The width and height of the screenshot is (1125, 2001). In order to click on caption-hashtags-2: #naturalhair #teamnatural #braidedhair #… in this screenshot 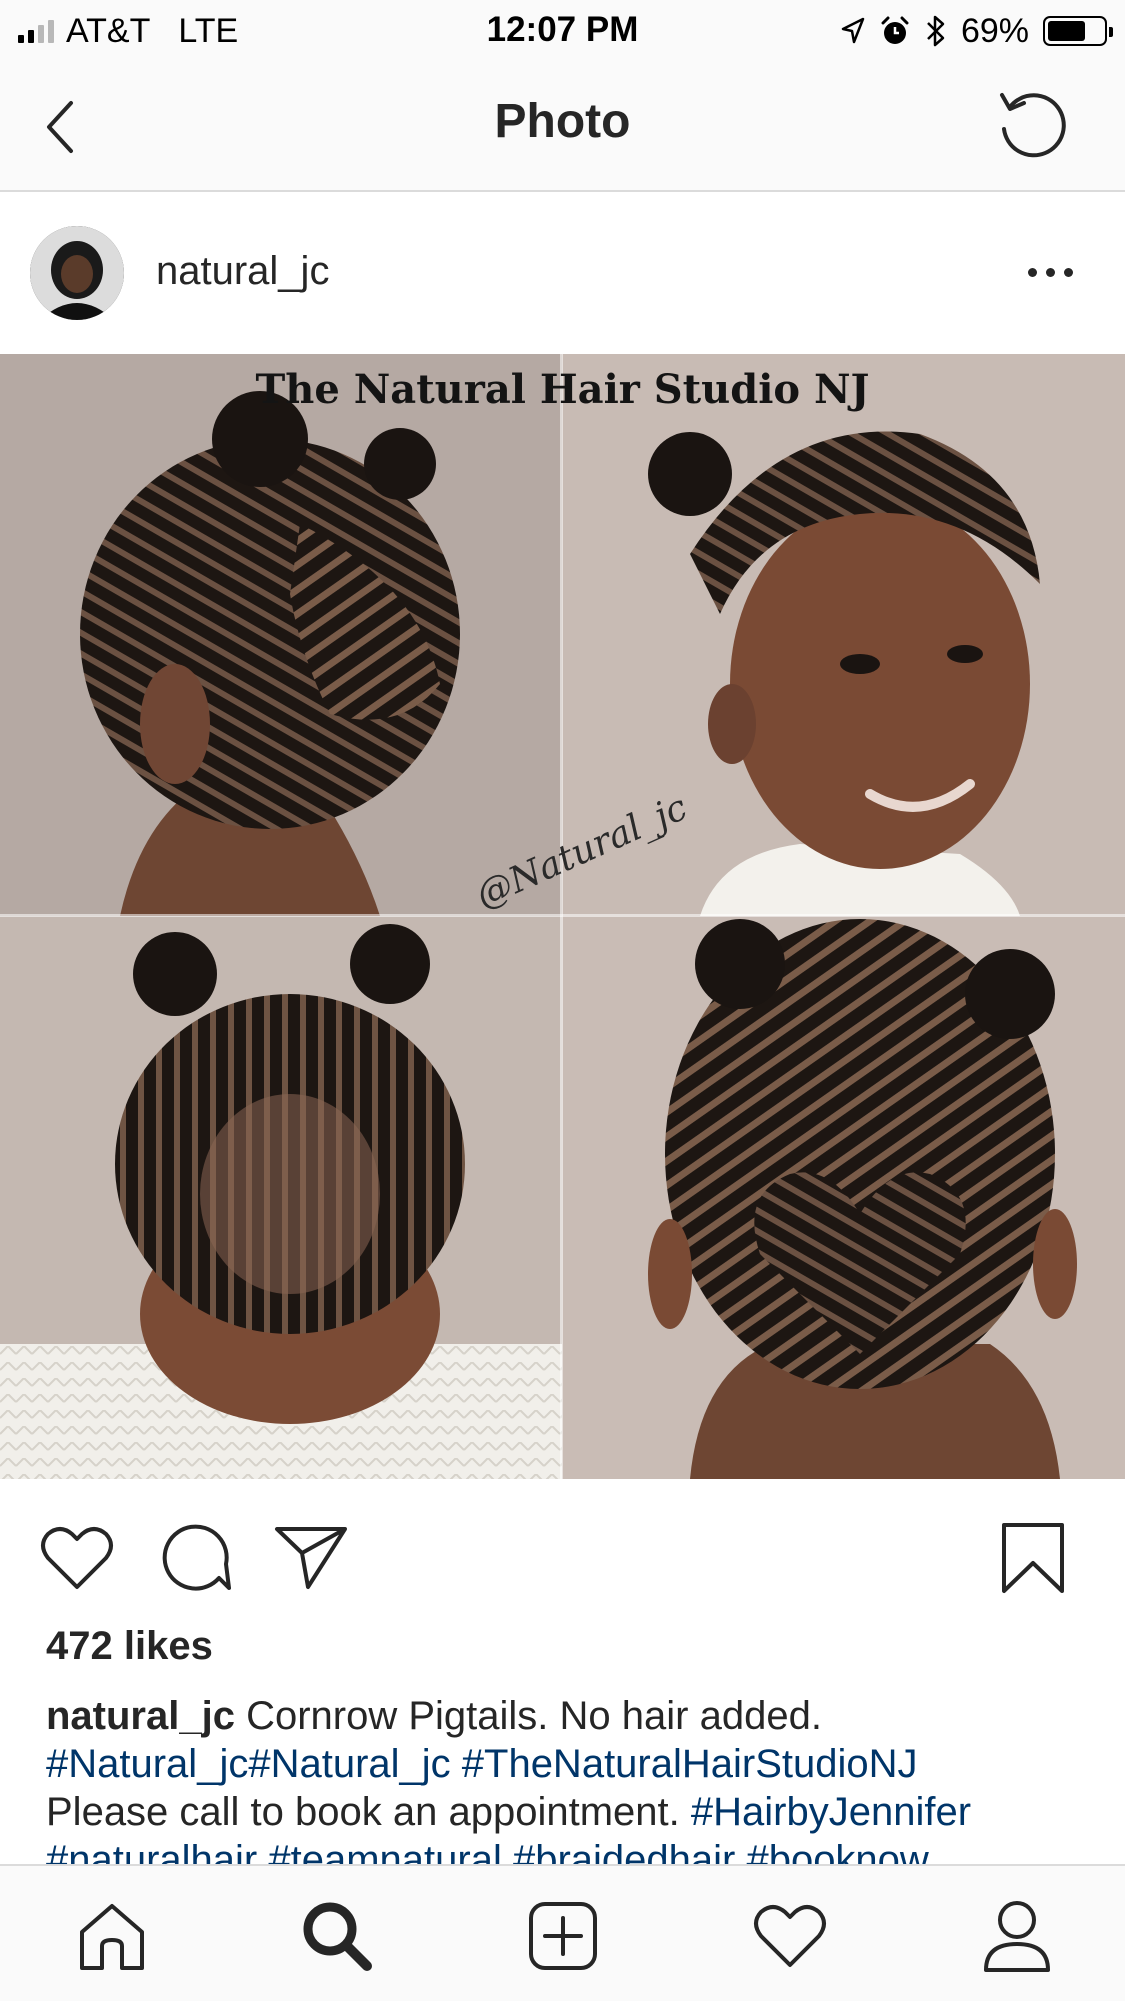, I will do `click(576, 1850)`.